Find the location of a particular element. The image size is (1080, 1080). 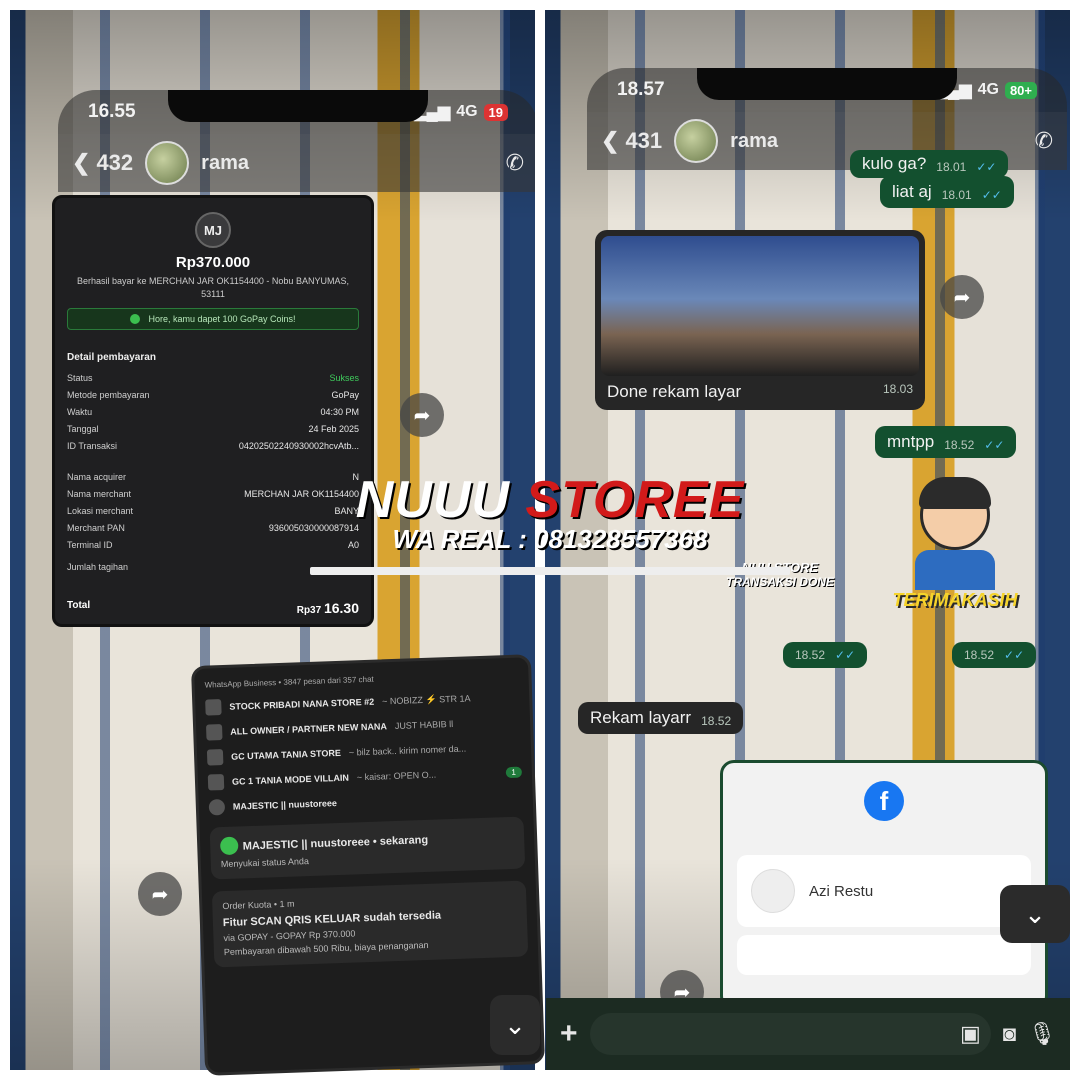

merchant-avatar: MJ is located at coordinates (213, 230).